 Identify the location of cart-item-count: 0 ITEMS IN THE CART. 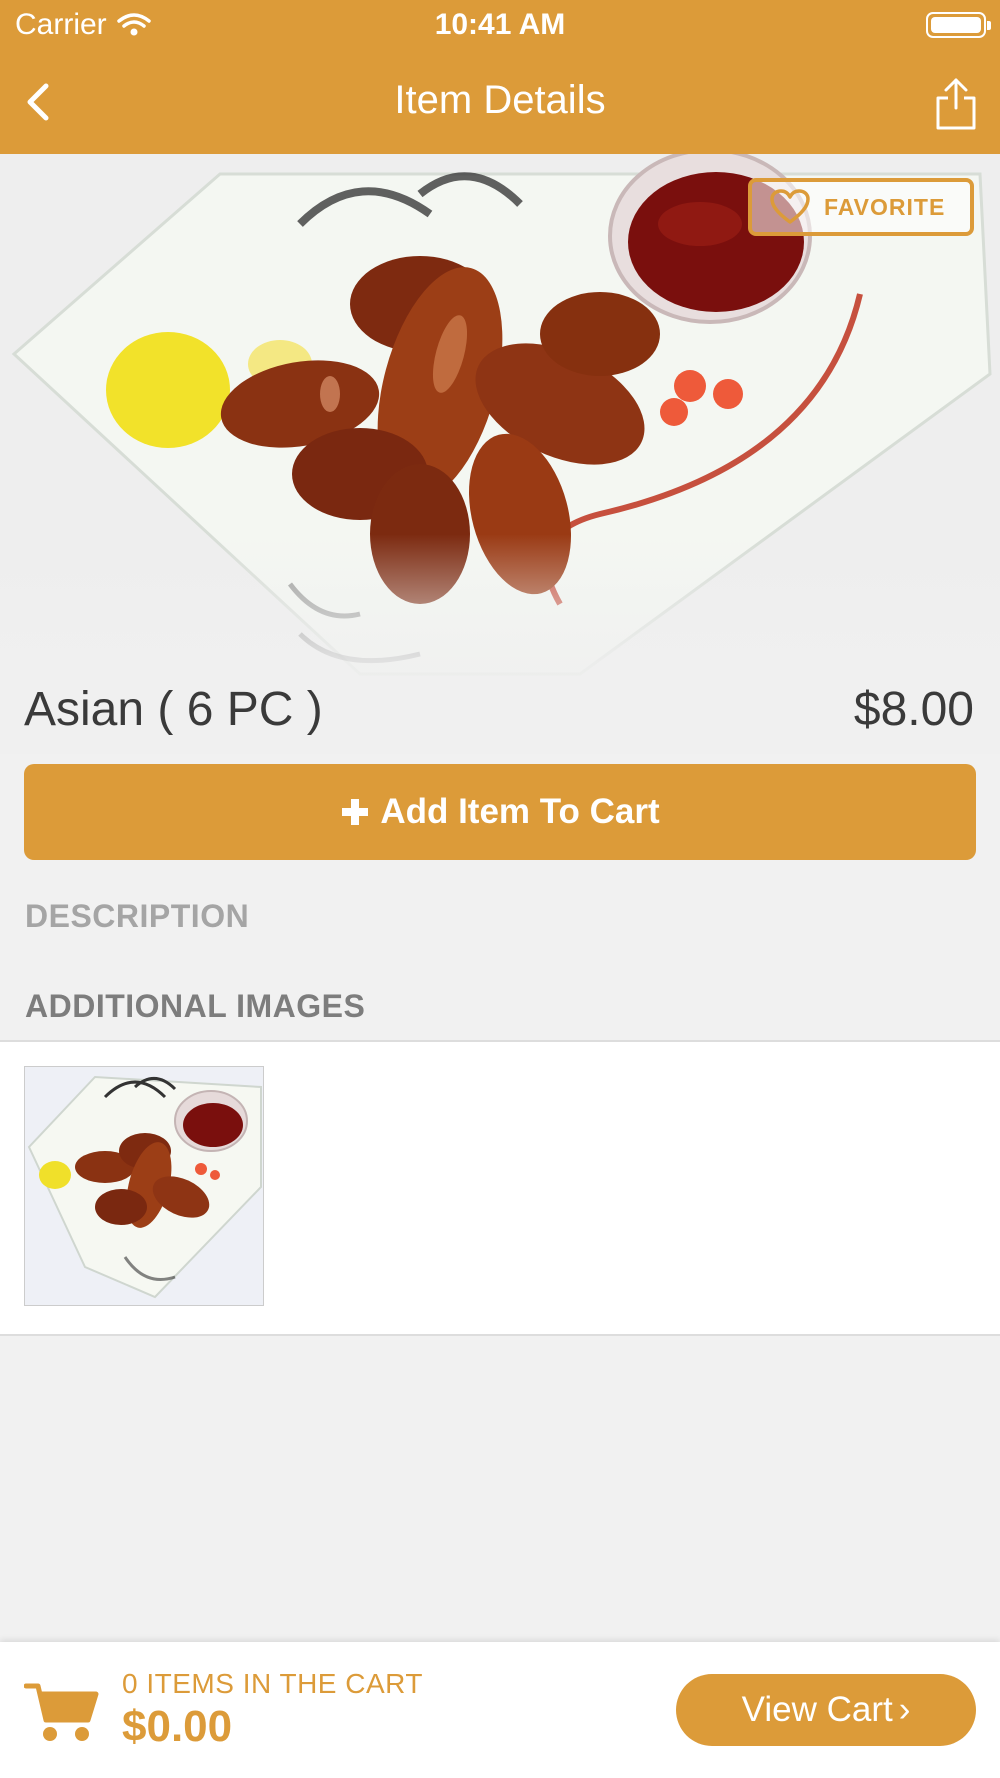
(272, 1683).